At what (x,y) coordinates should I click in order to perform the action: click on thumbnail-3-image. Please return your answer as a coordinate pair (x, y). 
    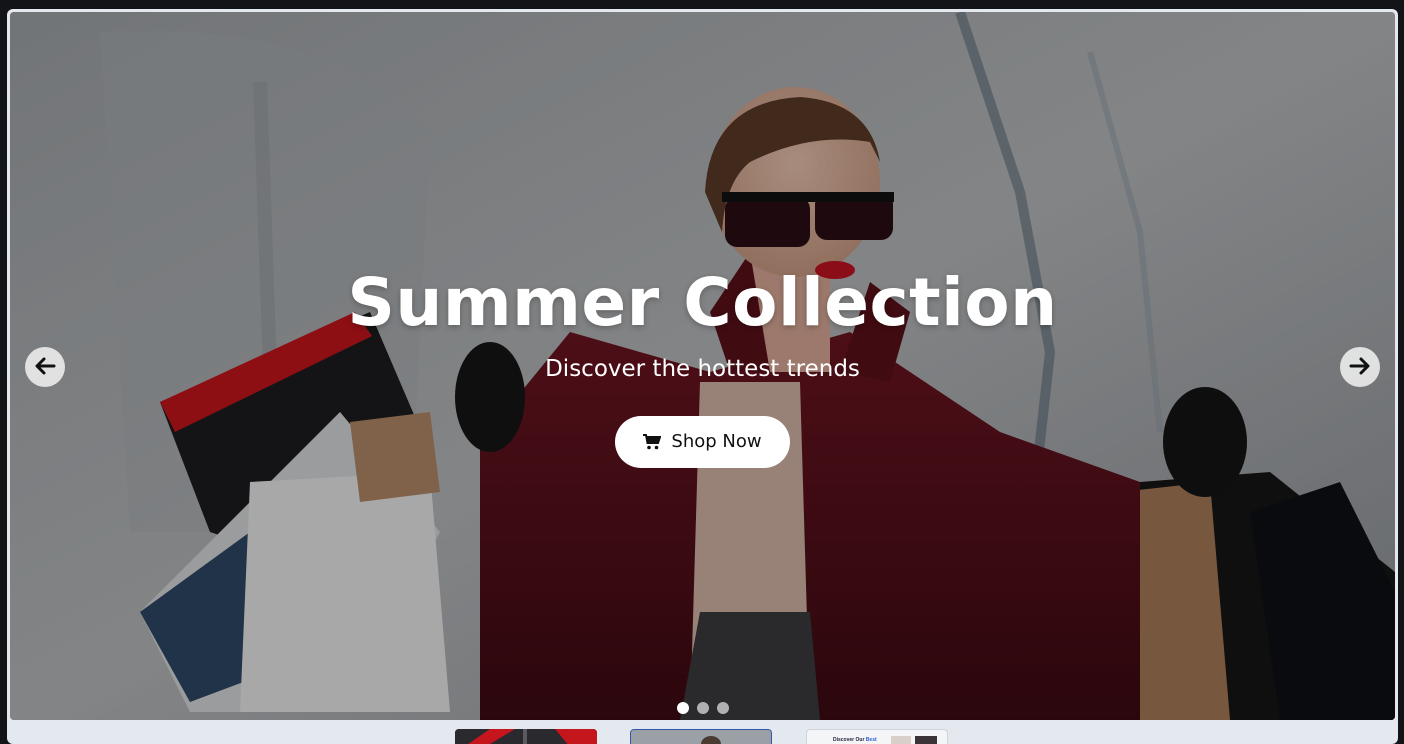
    Looking at the image, I should click on (914, 740).